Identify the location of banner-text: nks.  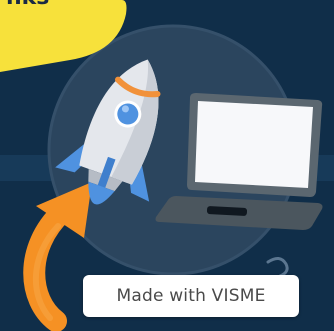
(27, 5).